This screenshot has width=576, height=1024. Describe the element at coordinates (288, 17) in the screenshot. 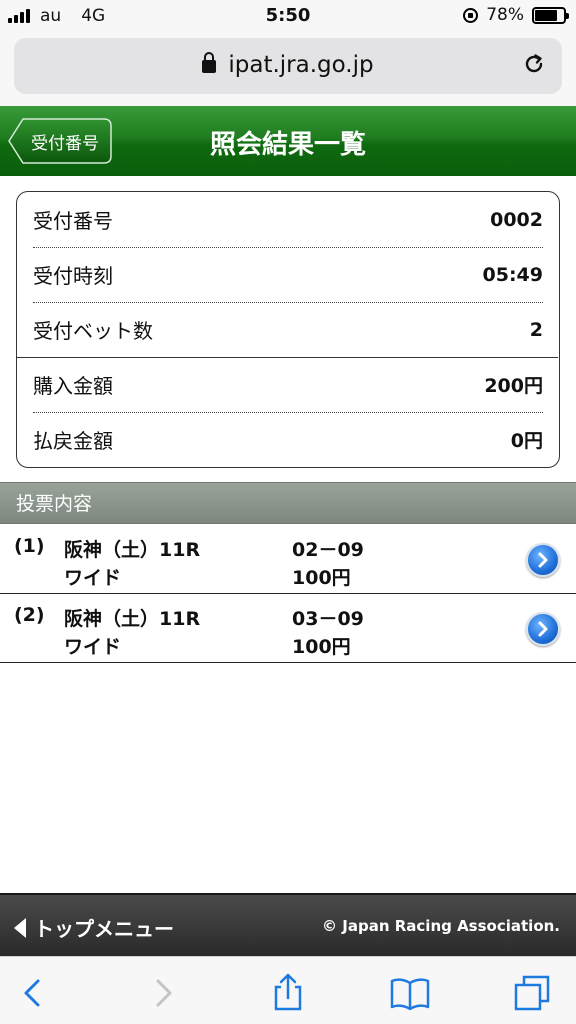

I see `status-bar: au 4G 5:50 78%` at that location.